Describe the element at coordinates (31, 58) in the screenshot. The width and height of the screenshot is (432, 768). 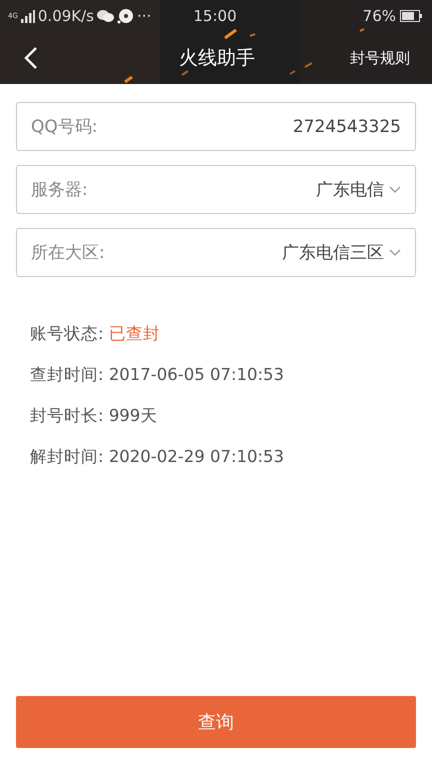
I see `back-button` at that location.